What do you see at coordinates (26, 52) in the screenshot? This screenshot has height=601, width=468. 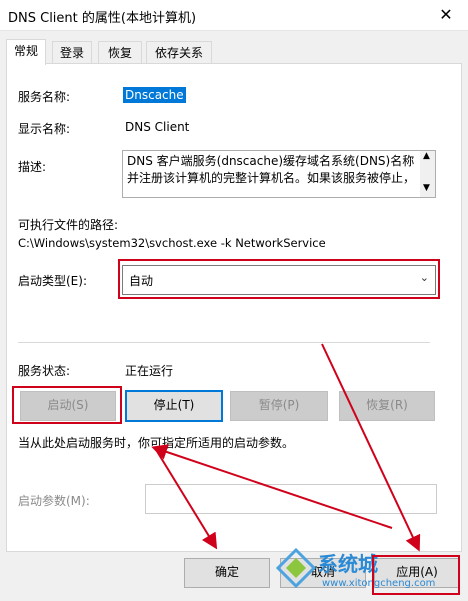 I see `tab-general: 常规` at bounding box center [26, 52].